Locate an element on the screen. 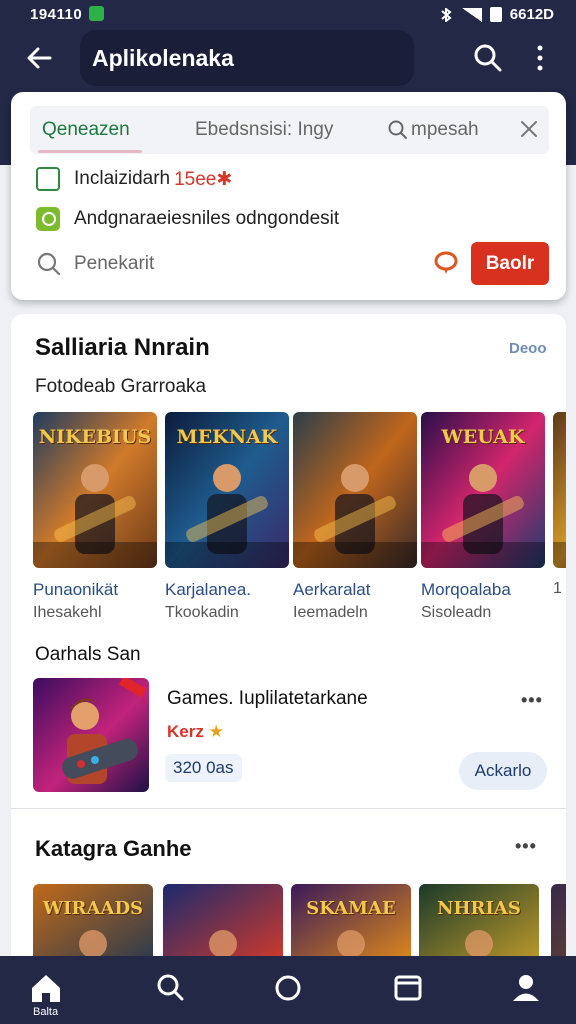 The width and height of the screenshot is (576, 1024). game-cover-image: NIKEBIUS is located at coordinates (95, 490).